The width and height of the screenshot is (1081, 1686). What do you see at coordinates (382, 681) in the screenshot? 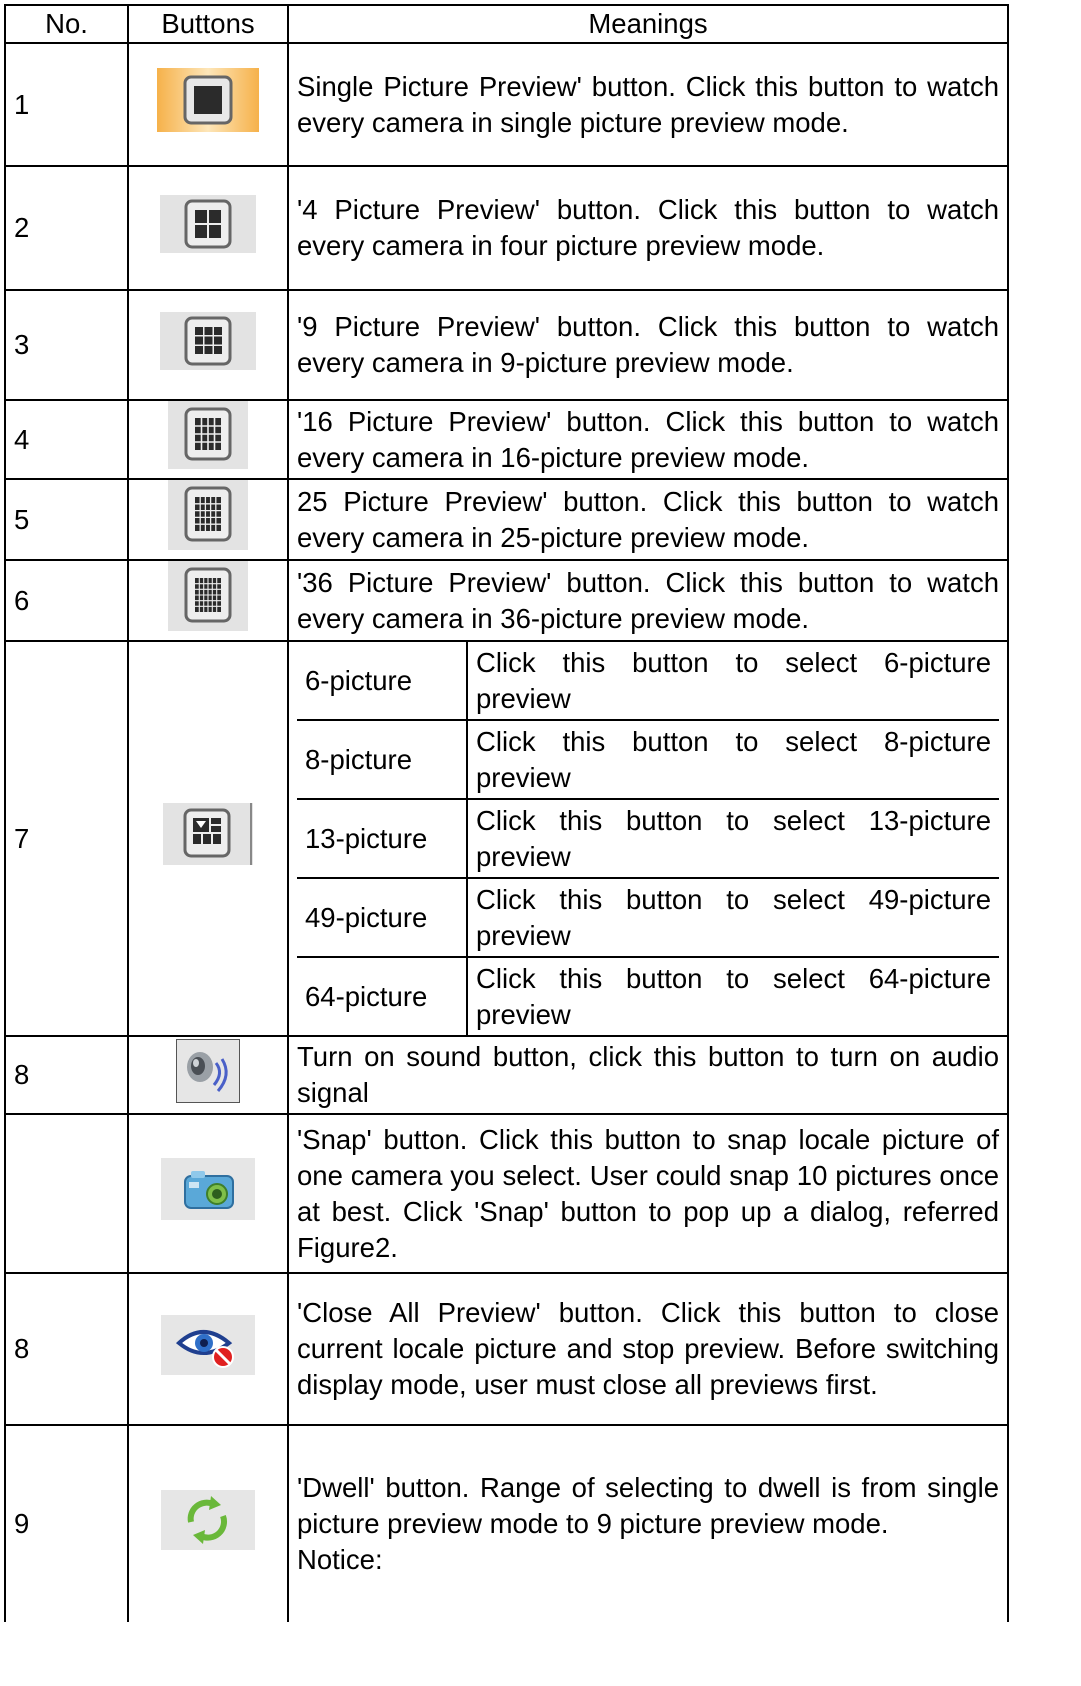
I see `option-label: 6-picture` at bounding box center [382, 681].